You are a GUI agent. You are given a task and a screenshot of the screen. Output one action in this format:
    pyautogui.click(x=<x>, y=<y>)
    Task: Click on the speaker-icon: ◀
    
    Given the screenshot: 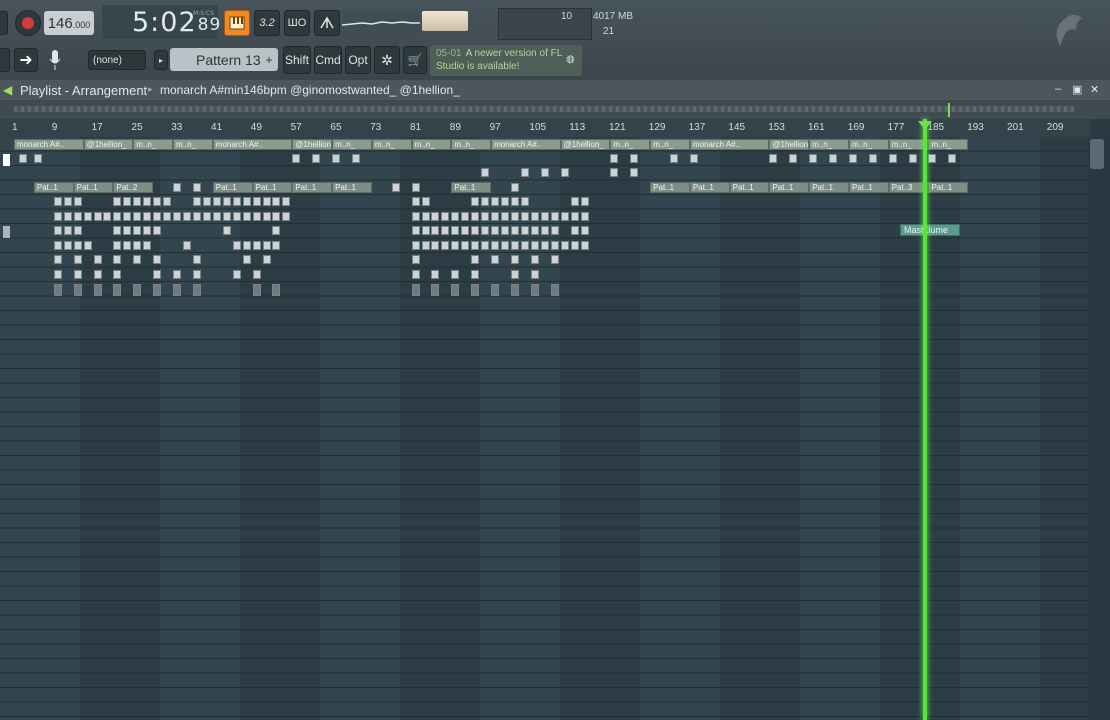 What is the action you would take?
    pyautogui.click(x=7, y=90)
    